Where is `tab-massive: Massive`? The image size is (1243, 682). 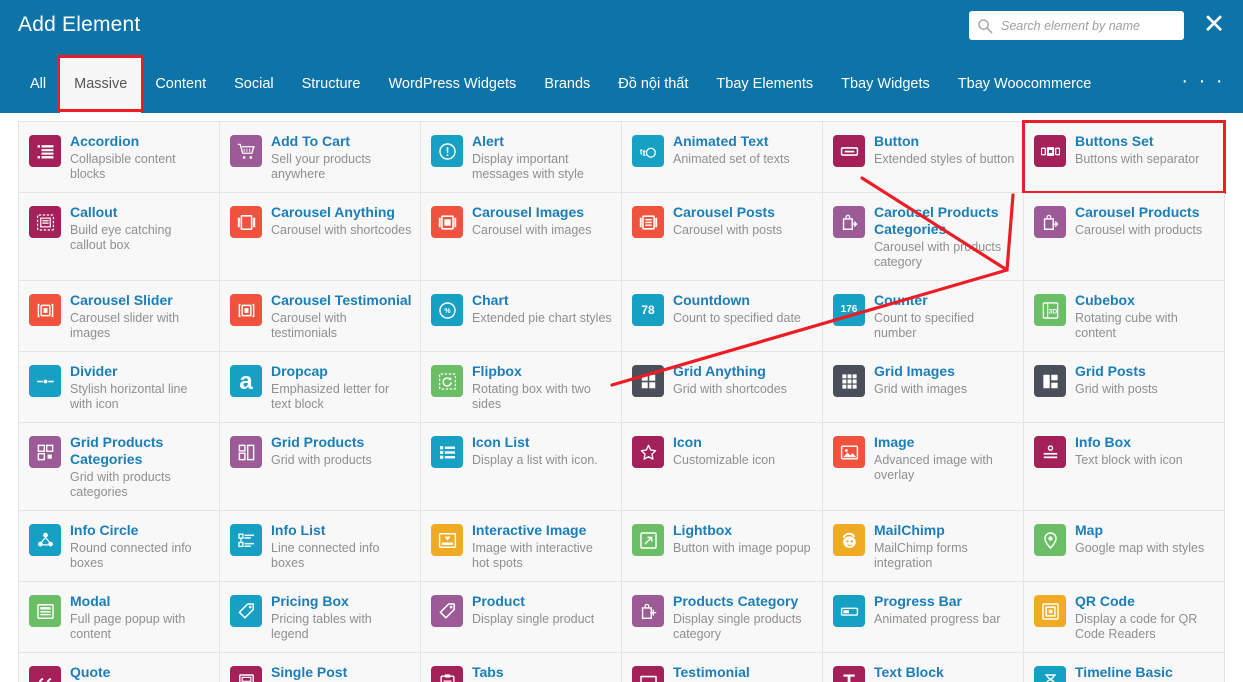 tab-massive: Massive is located at coordinates (101, 84).